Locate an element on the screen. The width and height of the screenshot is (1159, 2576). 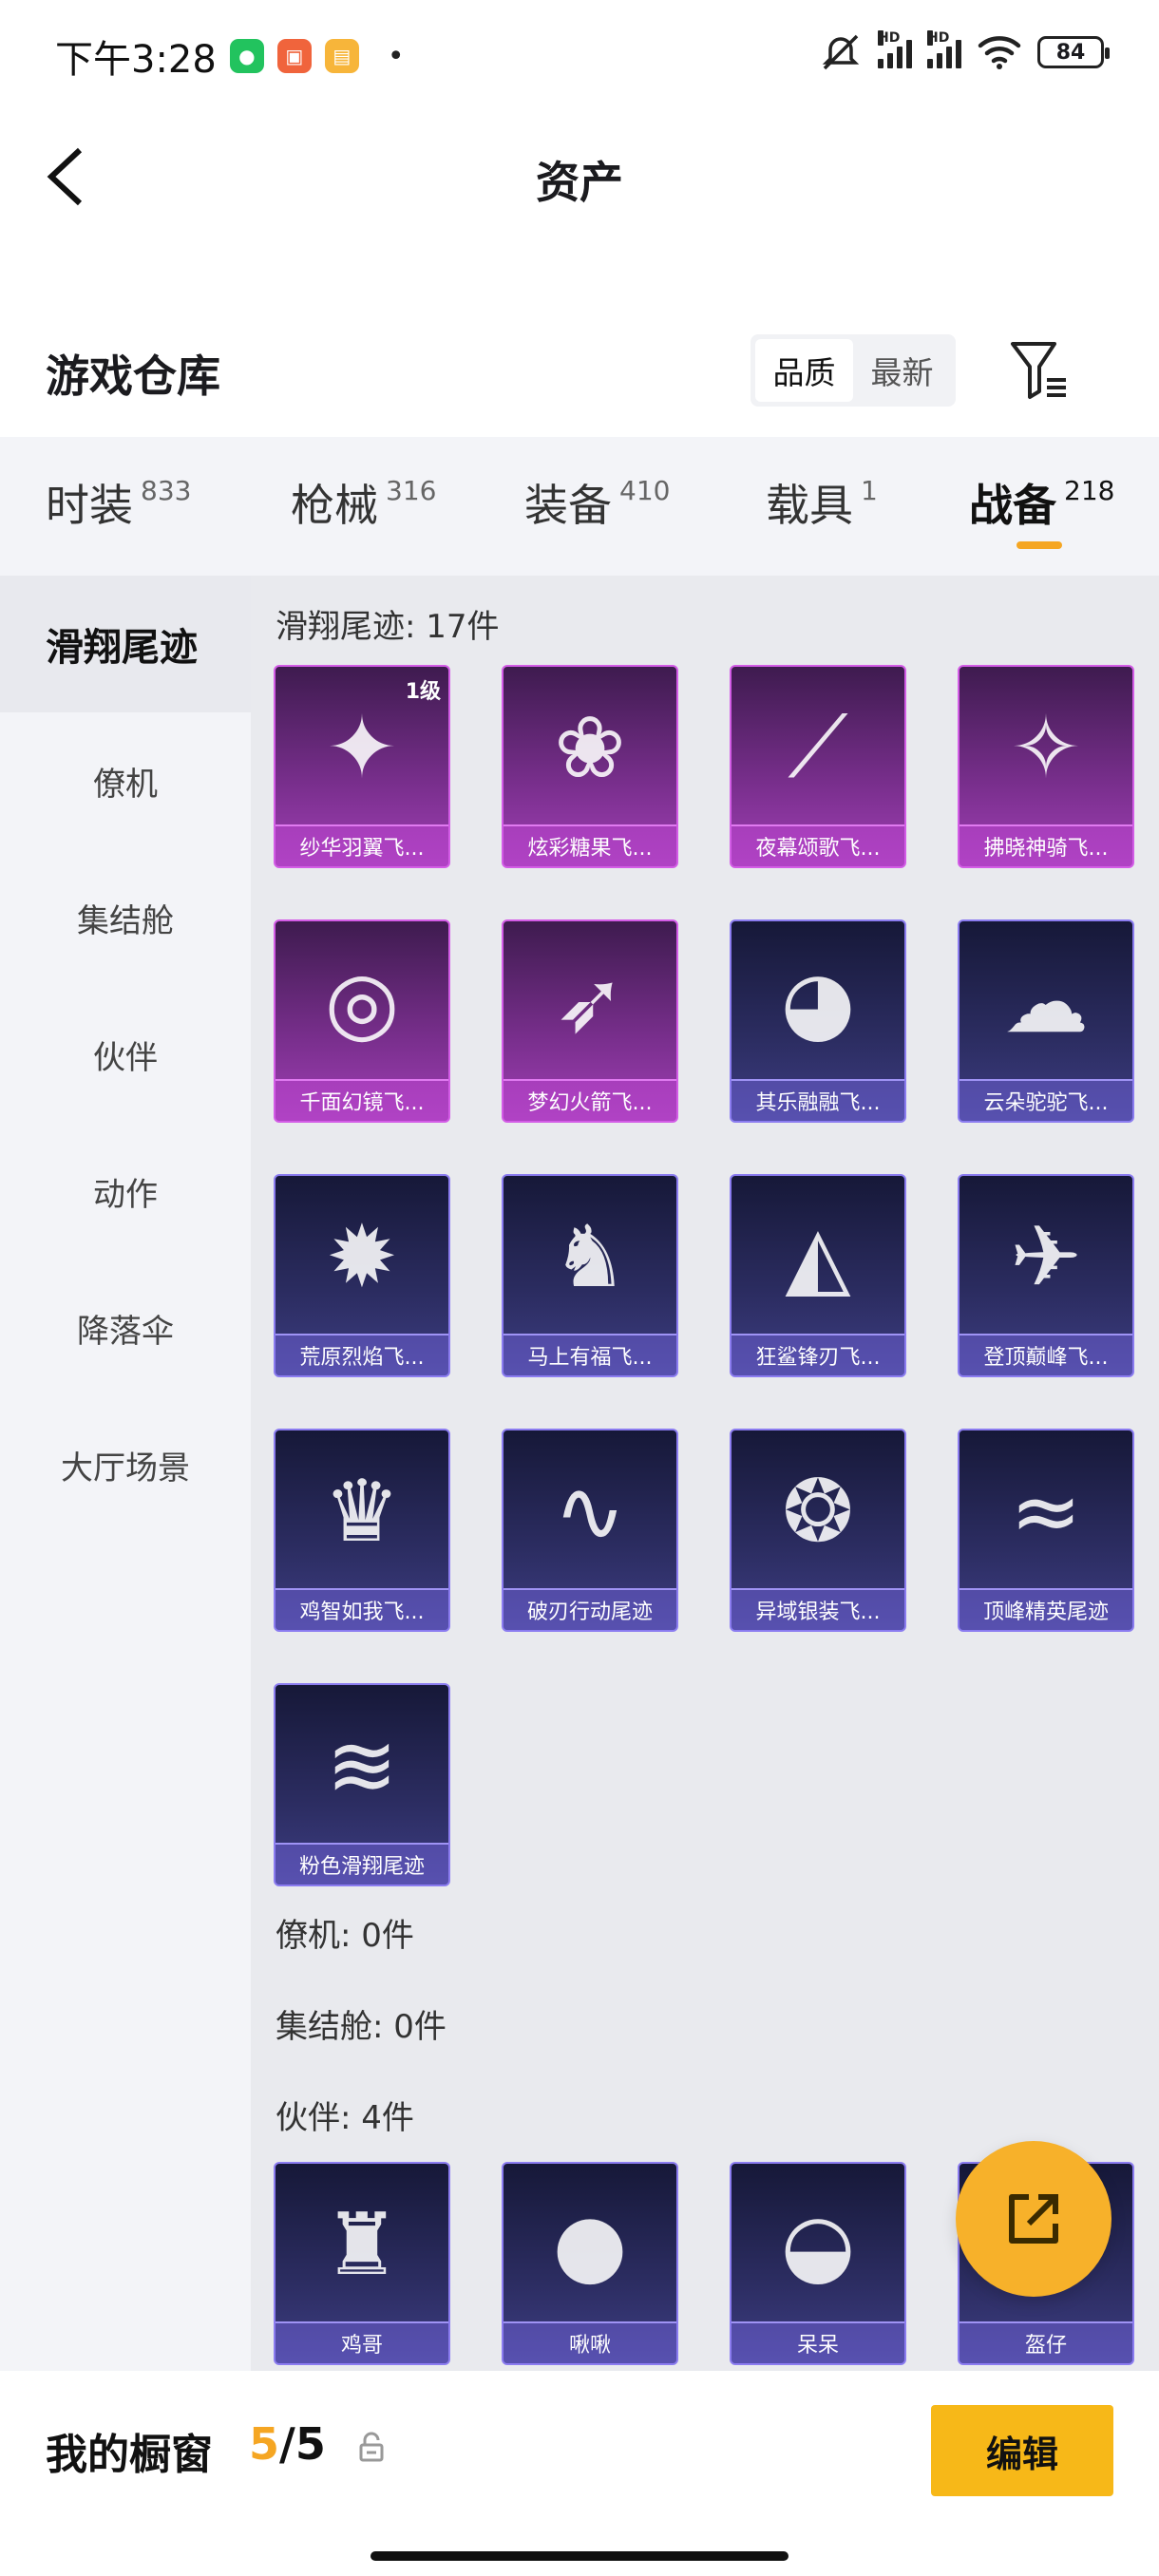
penguin-icon: ◕ is located at coordinates (818, 1002).